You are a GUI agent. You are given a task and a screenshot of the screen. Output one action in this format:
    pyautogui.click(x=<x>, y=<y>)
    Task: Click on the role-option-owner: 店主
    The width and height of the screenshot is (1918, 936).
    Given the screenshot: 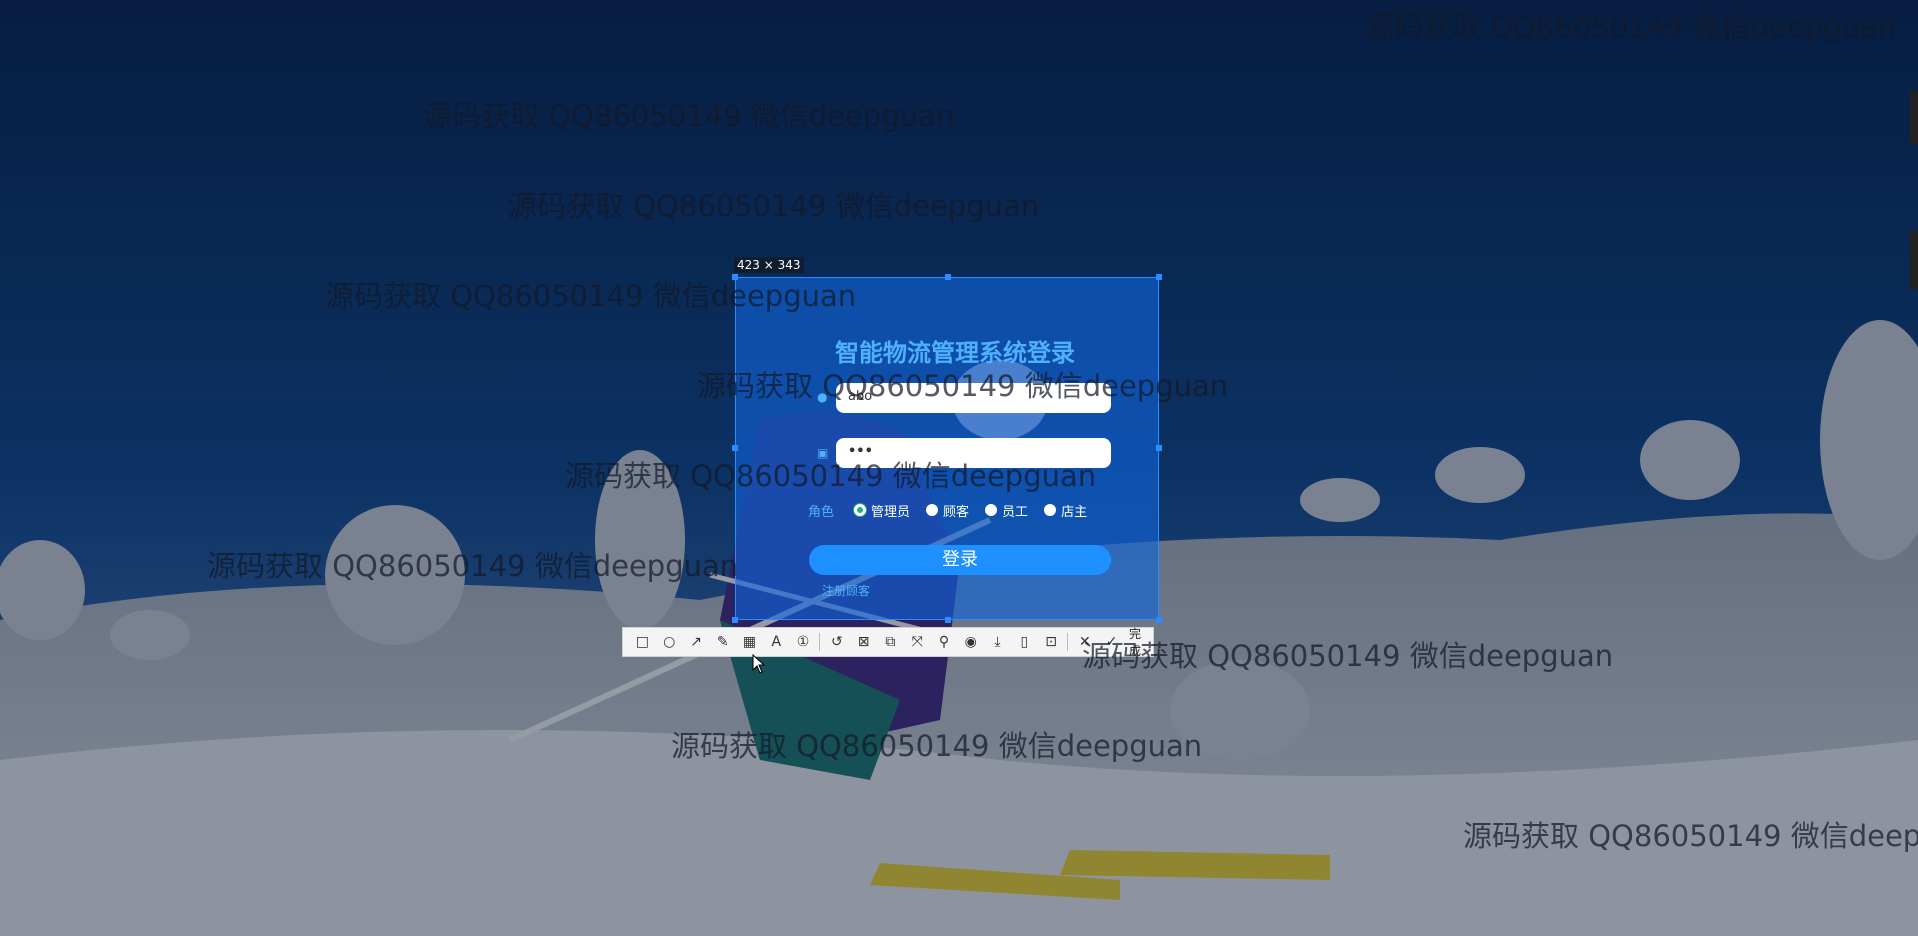 What is the action you would take?
    pyautogui.click(x=1065, y=510)
    